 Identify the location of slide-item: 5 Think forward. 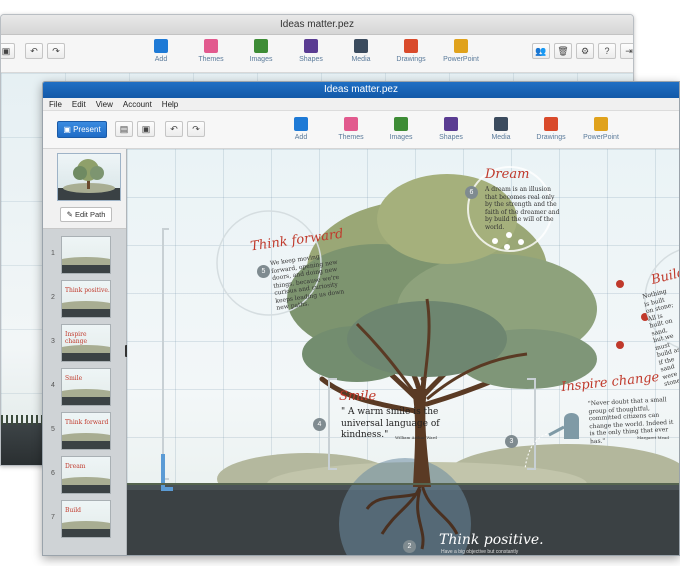
(85, 431).